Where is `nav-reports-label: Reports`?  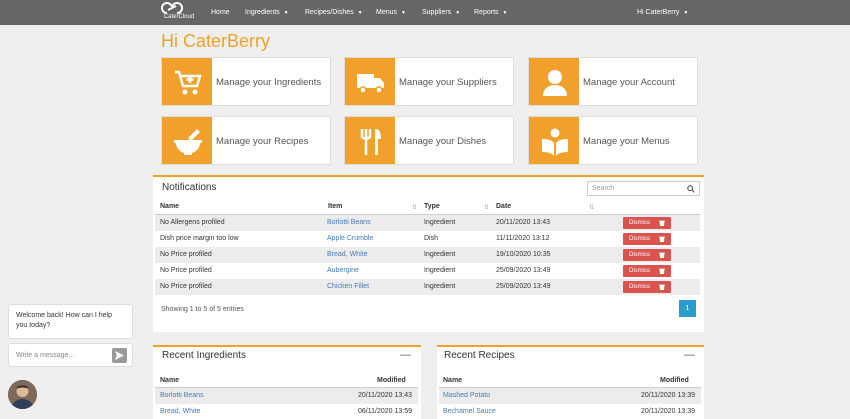 nav-reports-label: Reports is located at coordinates (486, 12).